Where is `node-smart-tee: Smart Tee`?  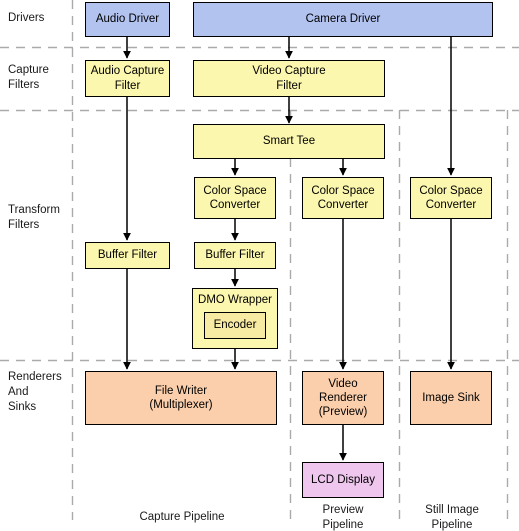
node-smart-tee: Smart Tee is located at coordinates (289, 141).